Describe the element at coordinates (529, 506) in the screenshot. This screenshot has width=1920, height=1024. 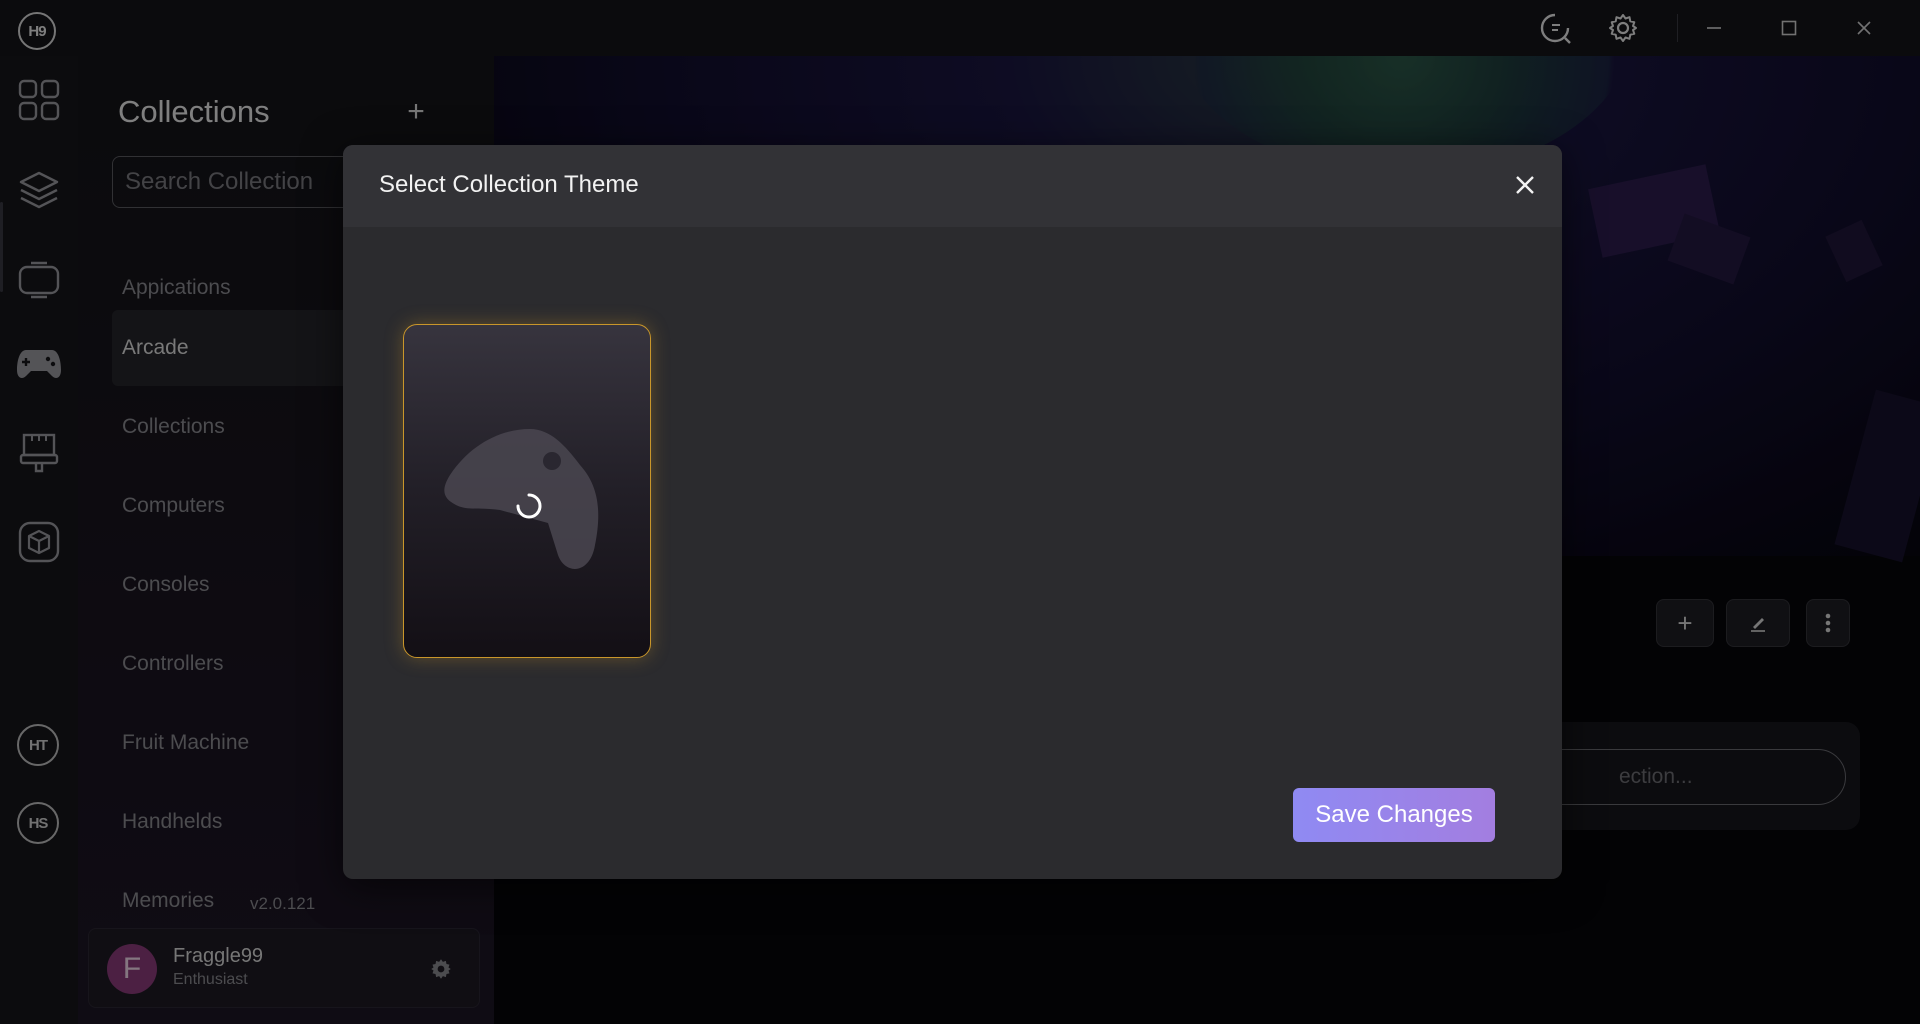
I see `loading-spinner-icon` at that location.